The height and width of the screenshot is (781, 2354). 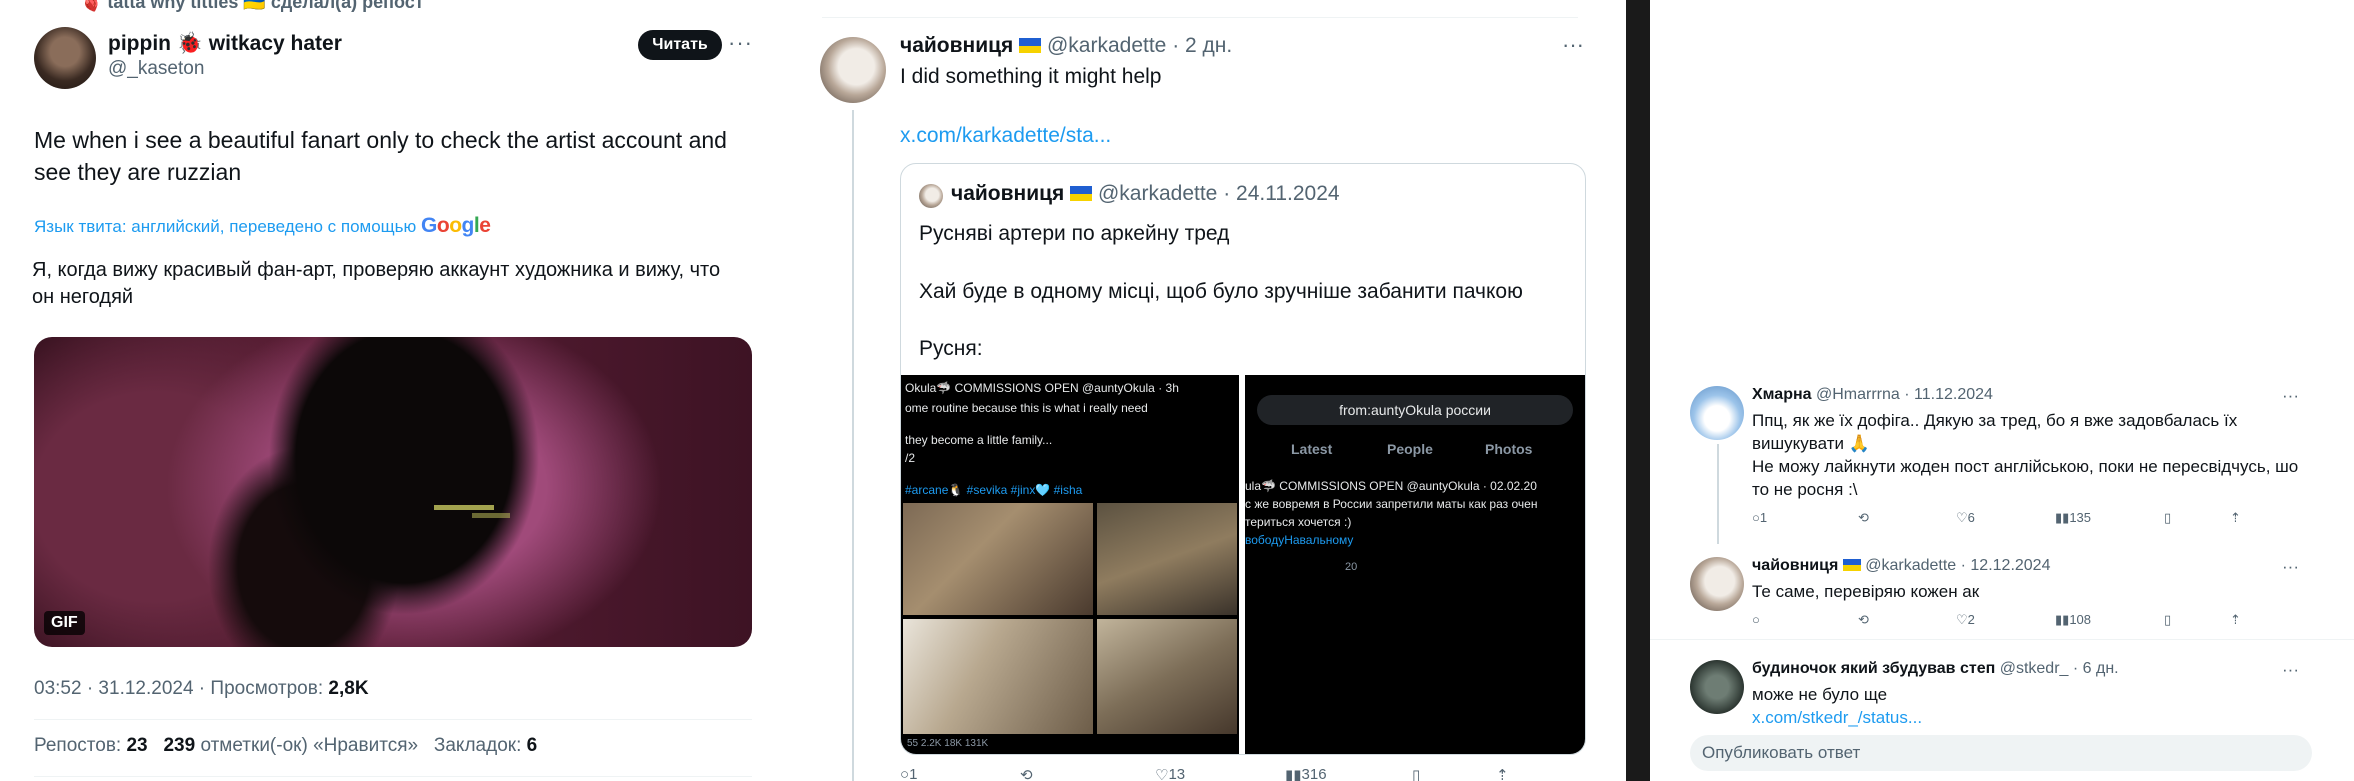 I want to click on like-count: 6, so click(x=1971, y=517).